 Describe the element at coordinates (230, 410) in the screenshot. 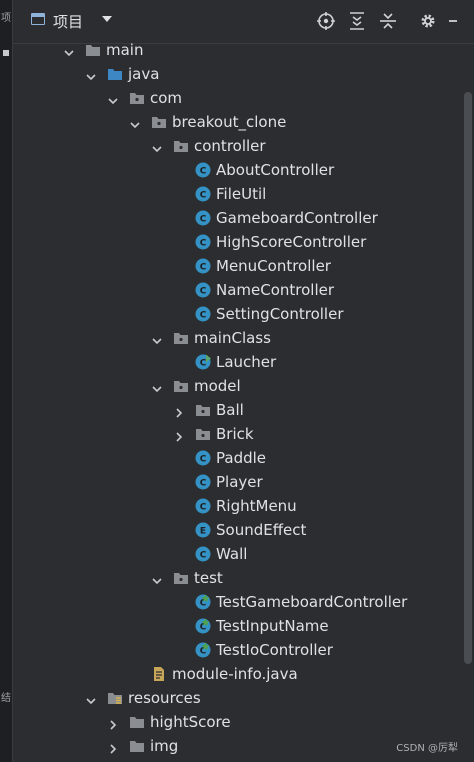

I see `tree-item-label: Ball` at that location.